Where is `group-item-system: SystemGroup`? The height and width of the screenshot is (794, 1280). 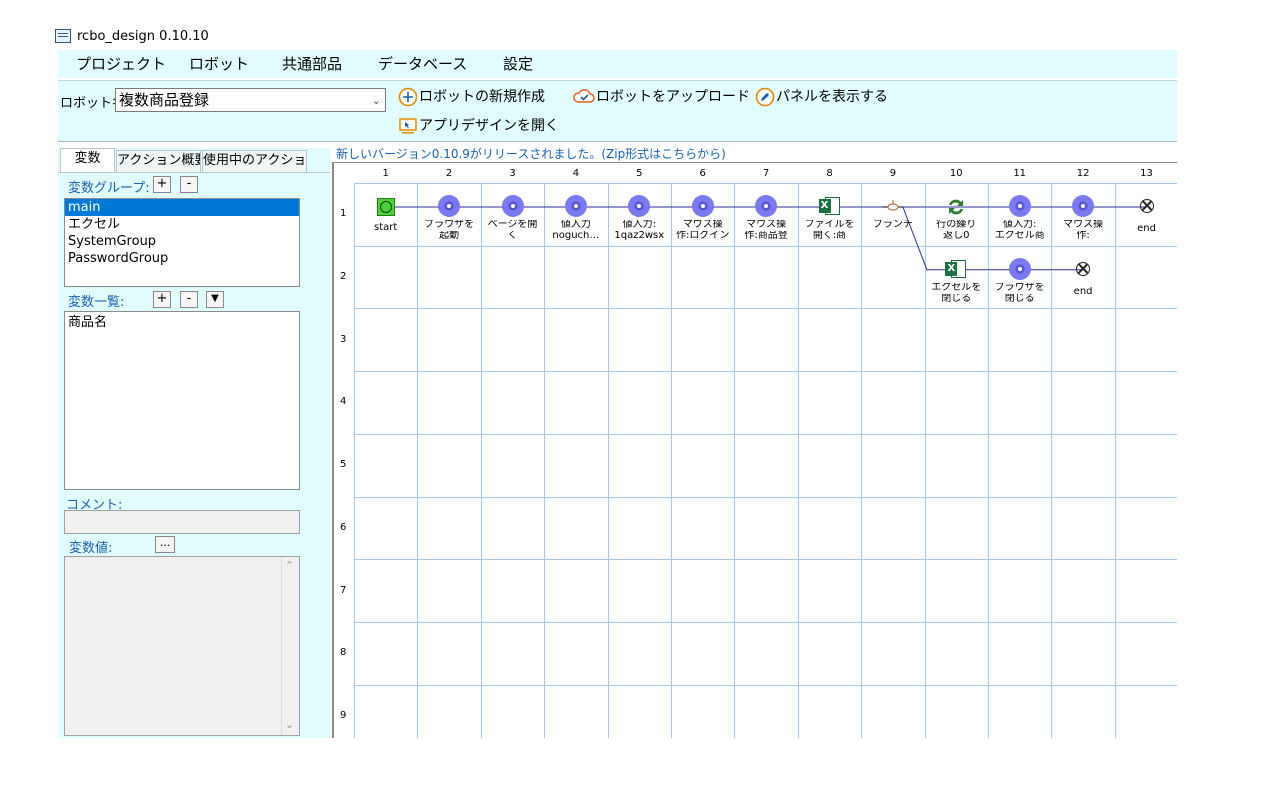
group-item-system: SystemGroup is located at coordinates (182, 241).